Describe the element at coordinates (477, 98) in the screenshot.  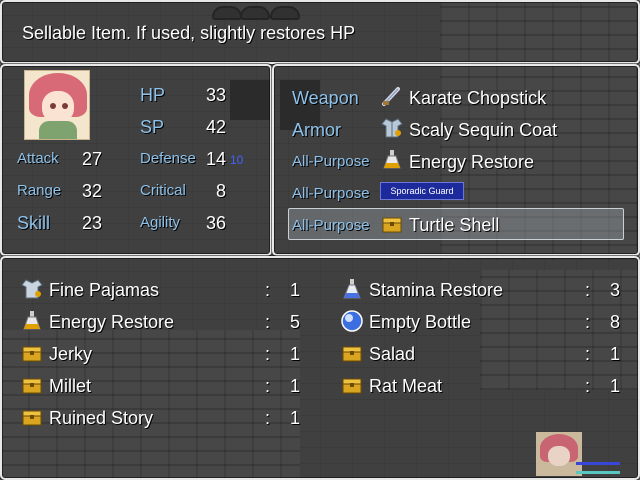
I see `equip-item-weapon: Karate Chopstick` at that location.